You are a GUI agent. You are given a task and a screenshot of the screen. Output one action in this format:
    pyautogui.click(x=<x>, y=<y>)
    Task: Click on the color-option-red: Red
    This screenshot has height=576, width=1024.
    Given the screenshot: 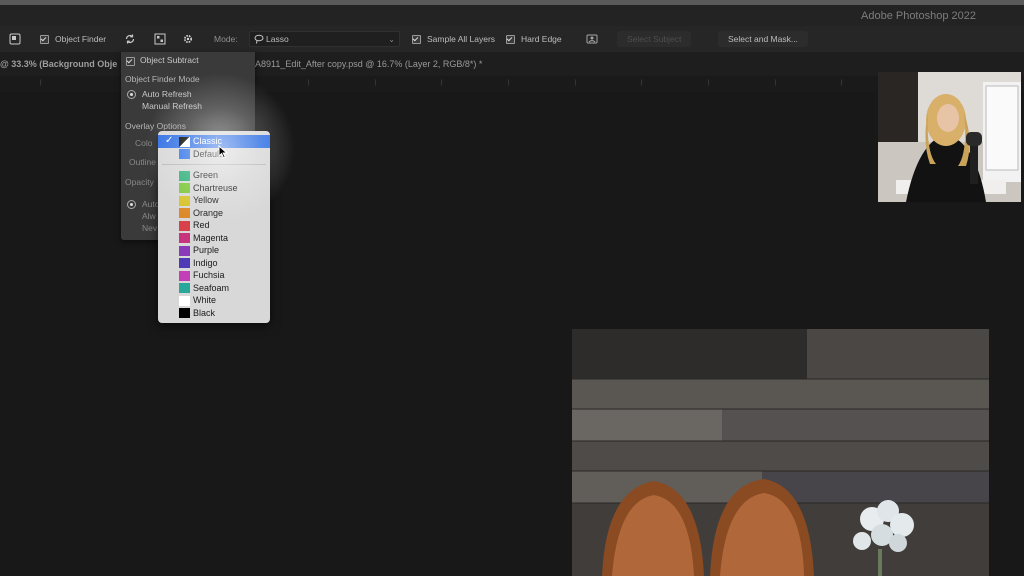 What is the action you would take?
    pyautogui.click(x=214, y=225)
    